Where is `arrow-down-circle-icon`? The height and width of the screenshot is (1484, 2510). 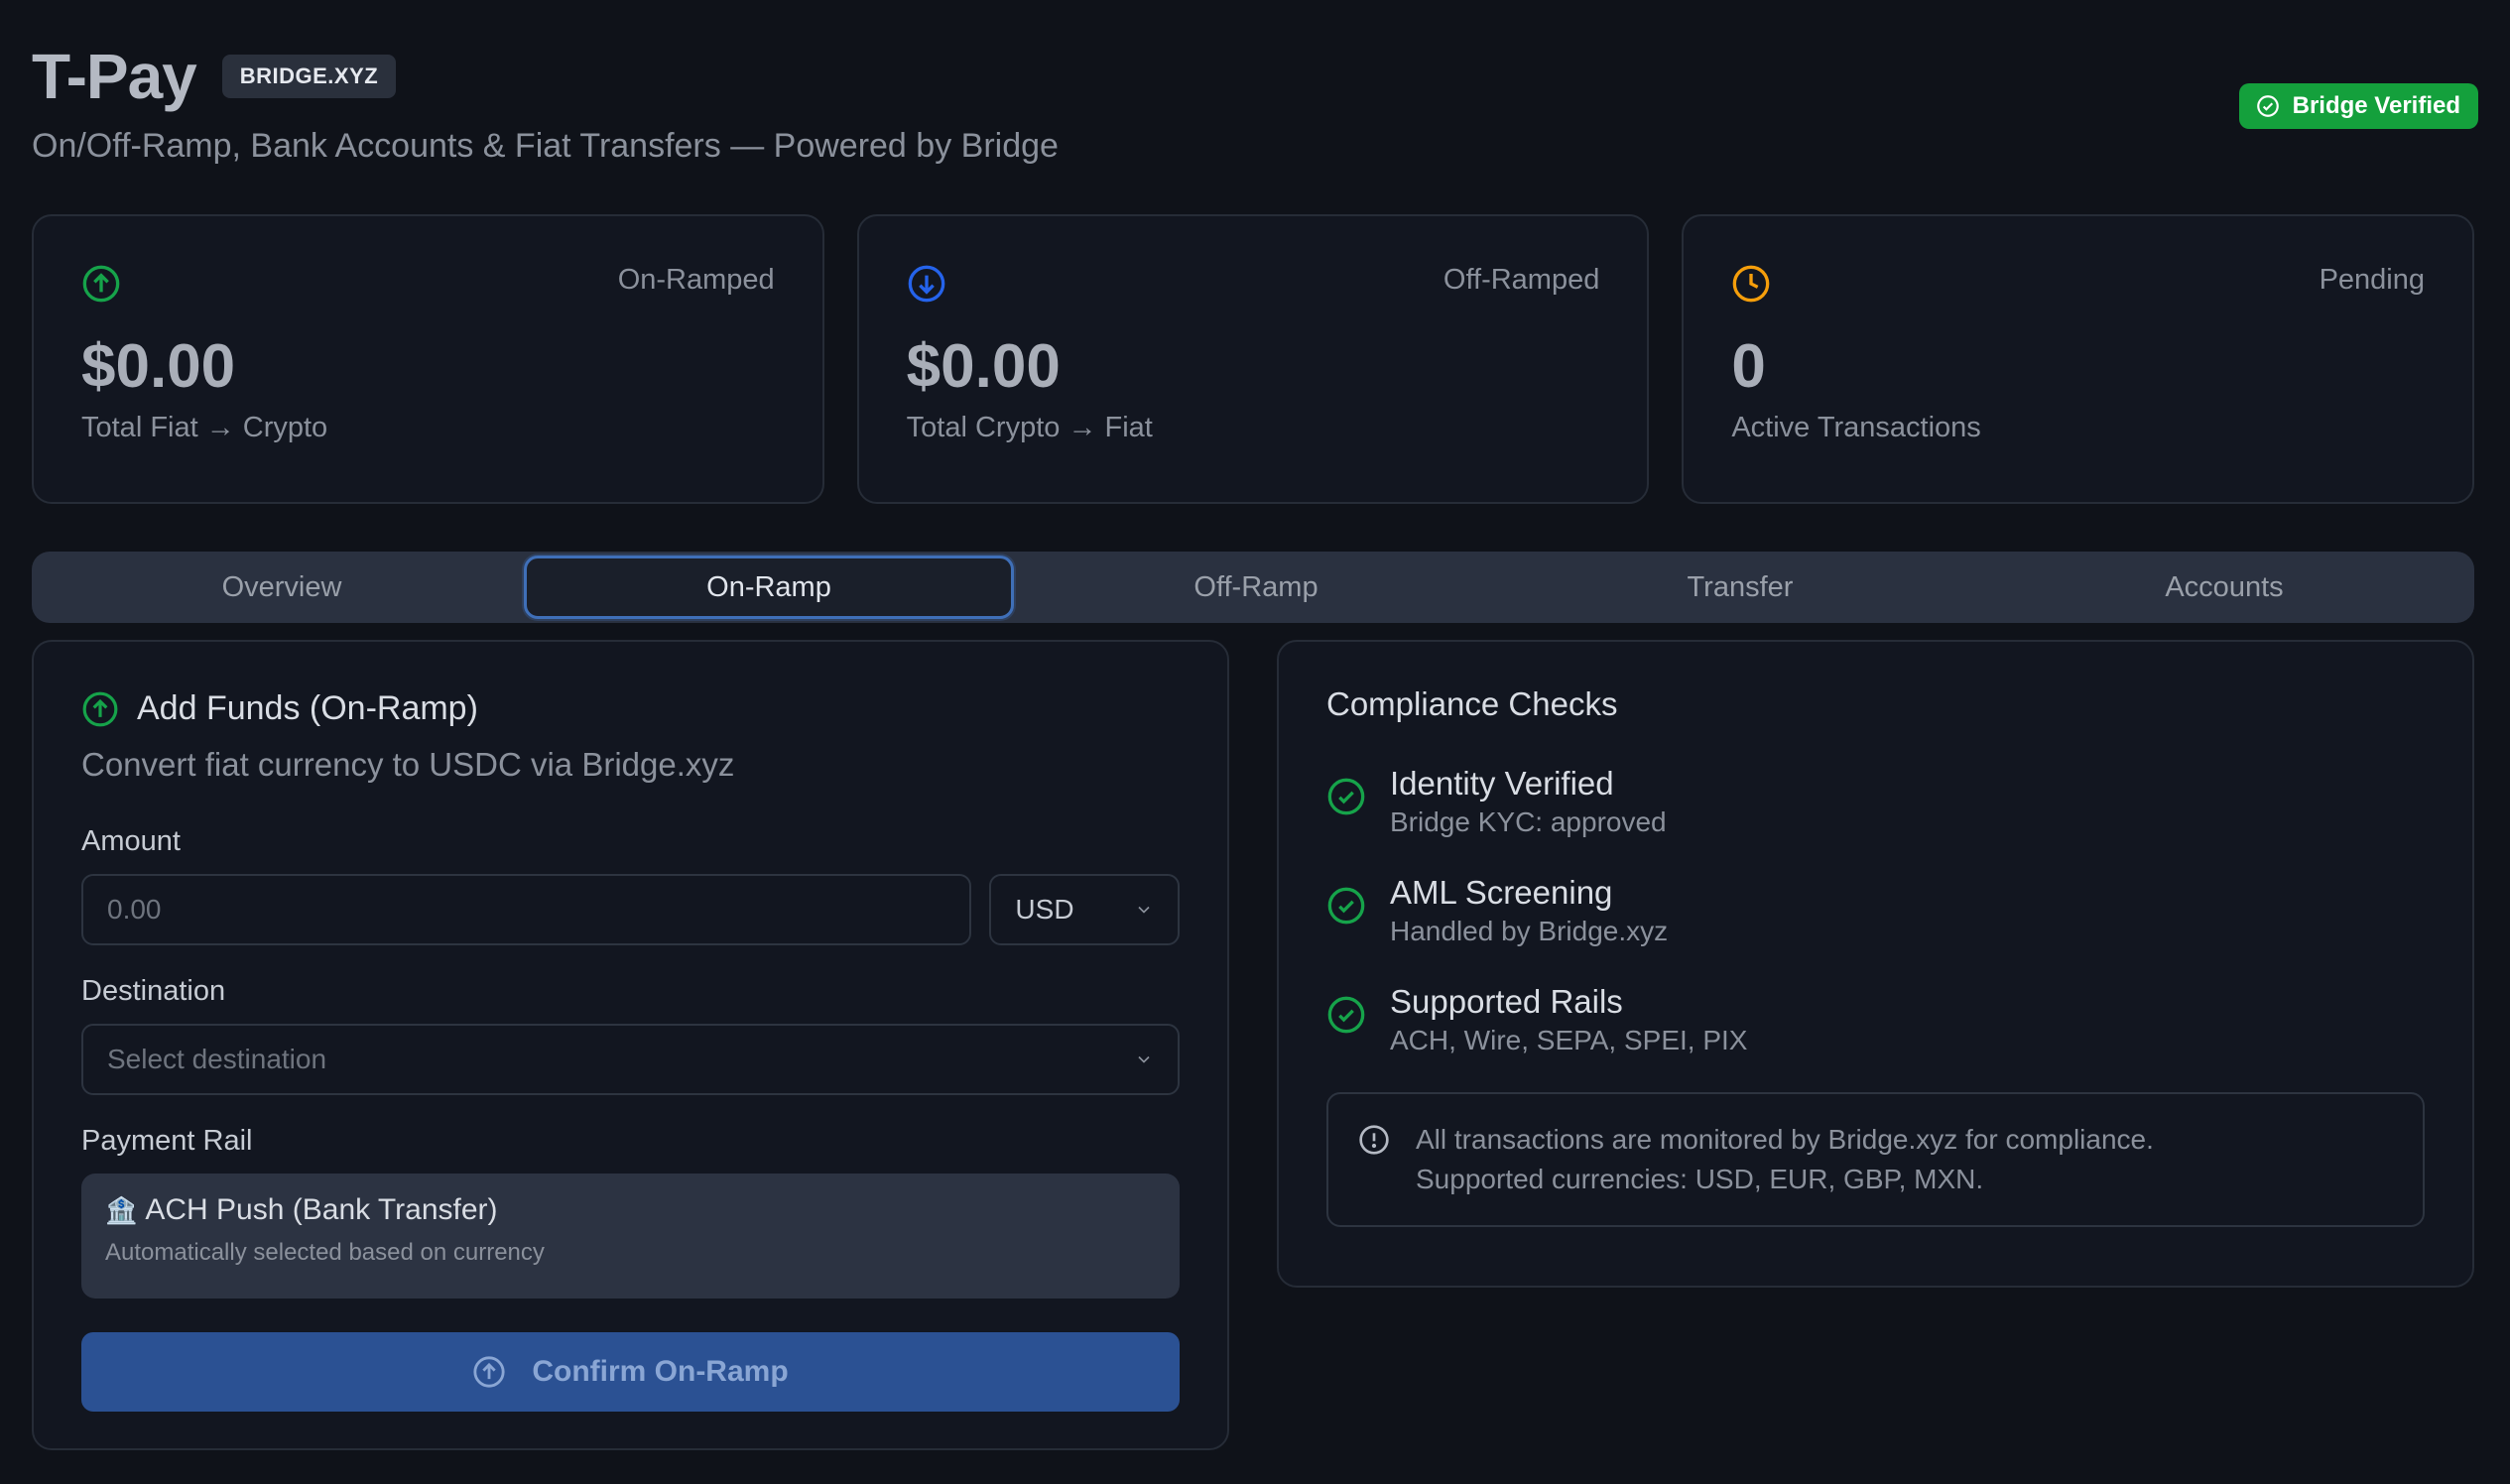 arrow-down-circle-icon is located at coordinates (927, 284).